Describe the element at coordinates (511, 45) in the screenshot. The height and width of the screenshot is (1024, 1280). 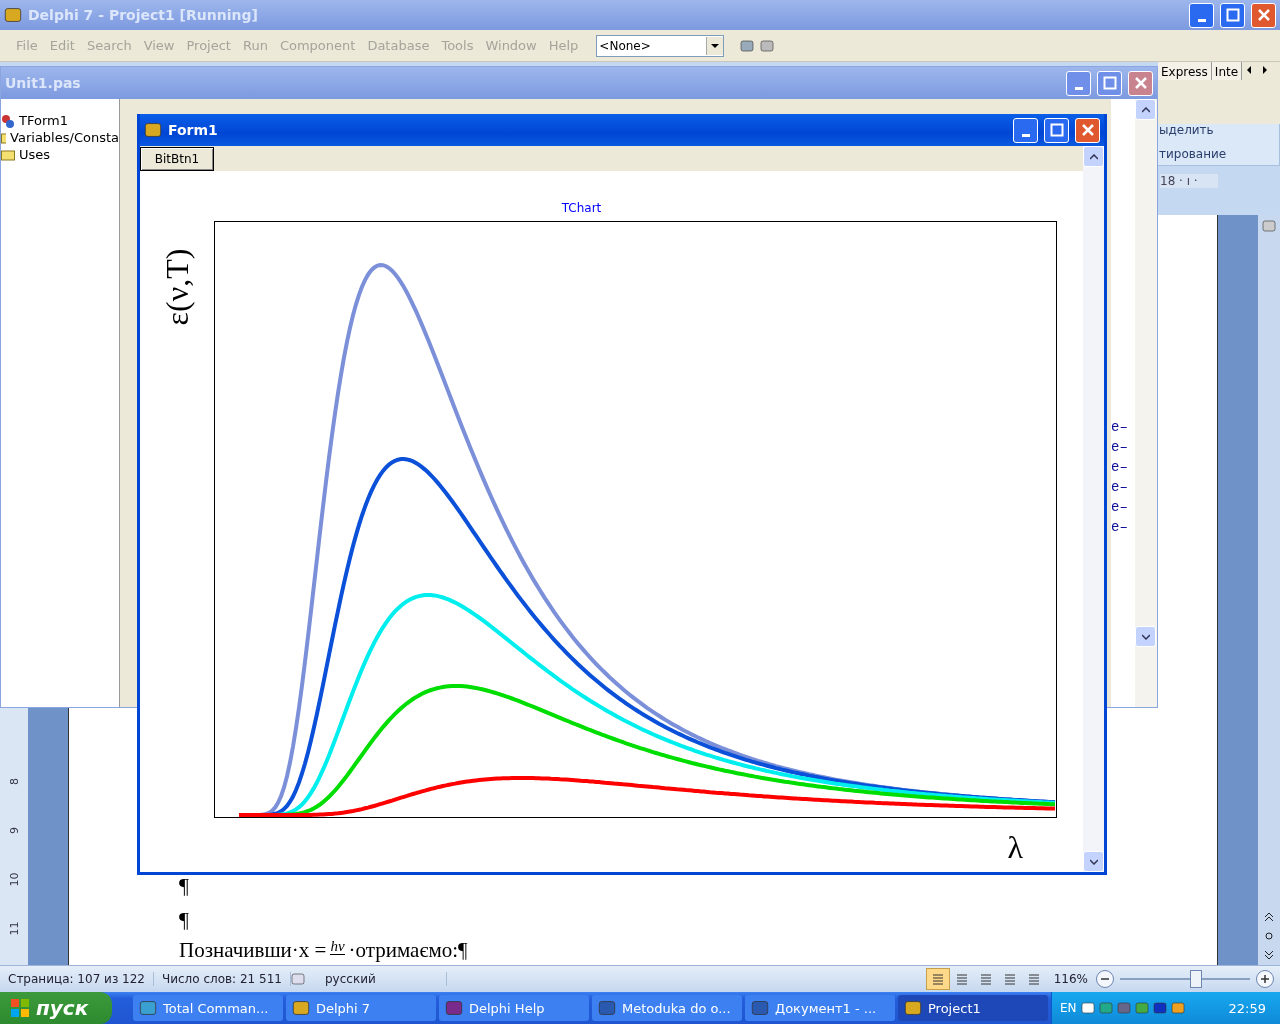
I see `menu-item: Window` at that location.